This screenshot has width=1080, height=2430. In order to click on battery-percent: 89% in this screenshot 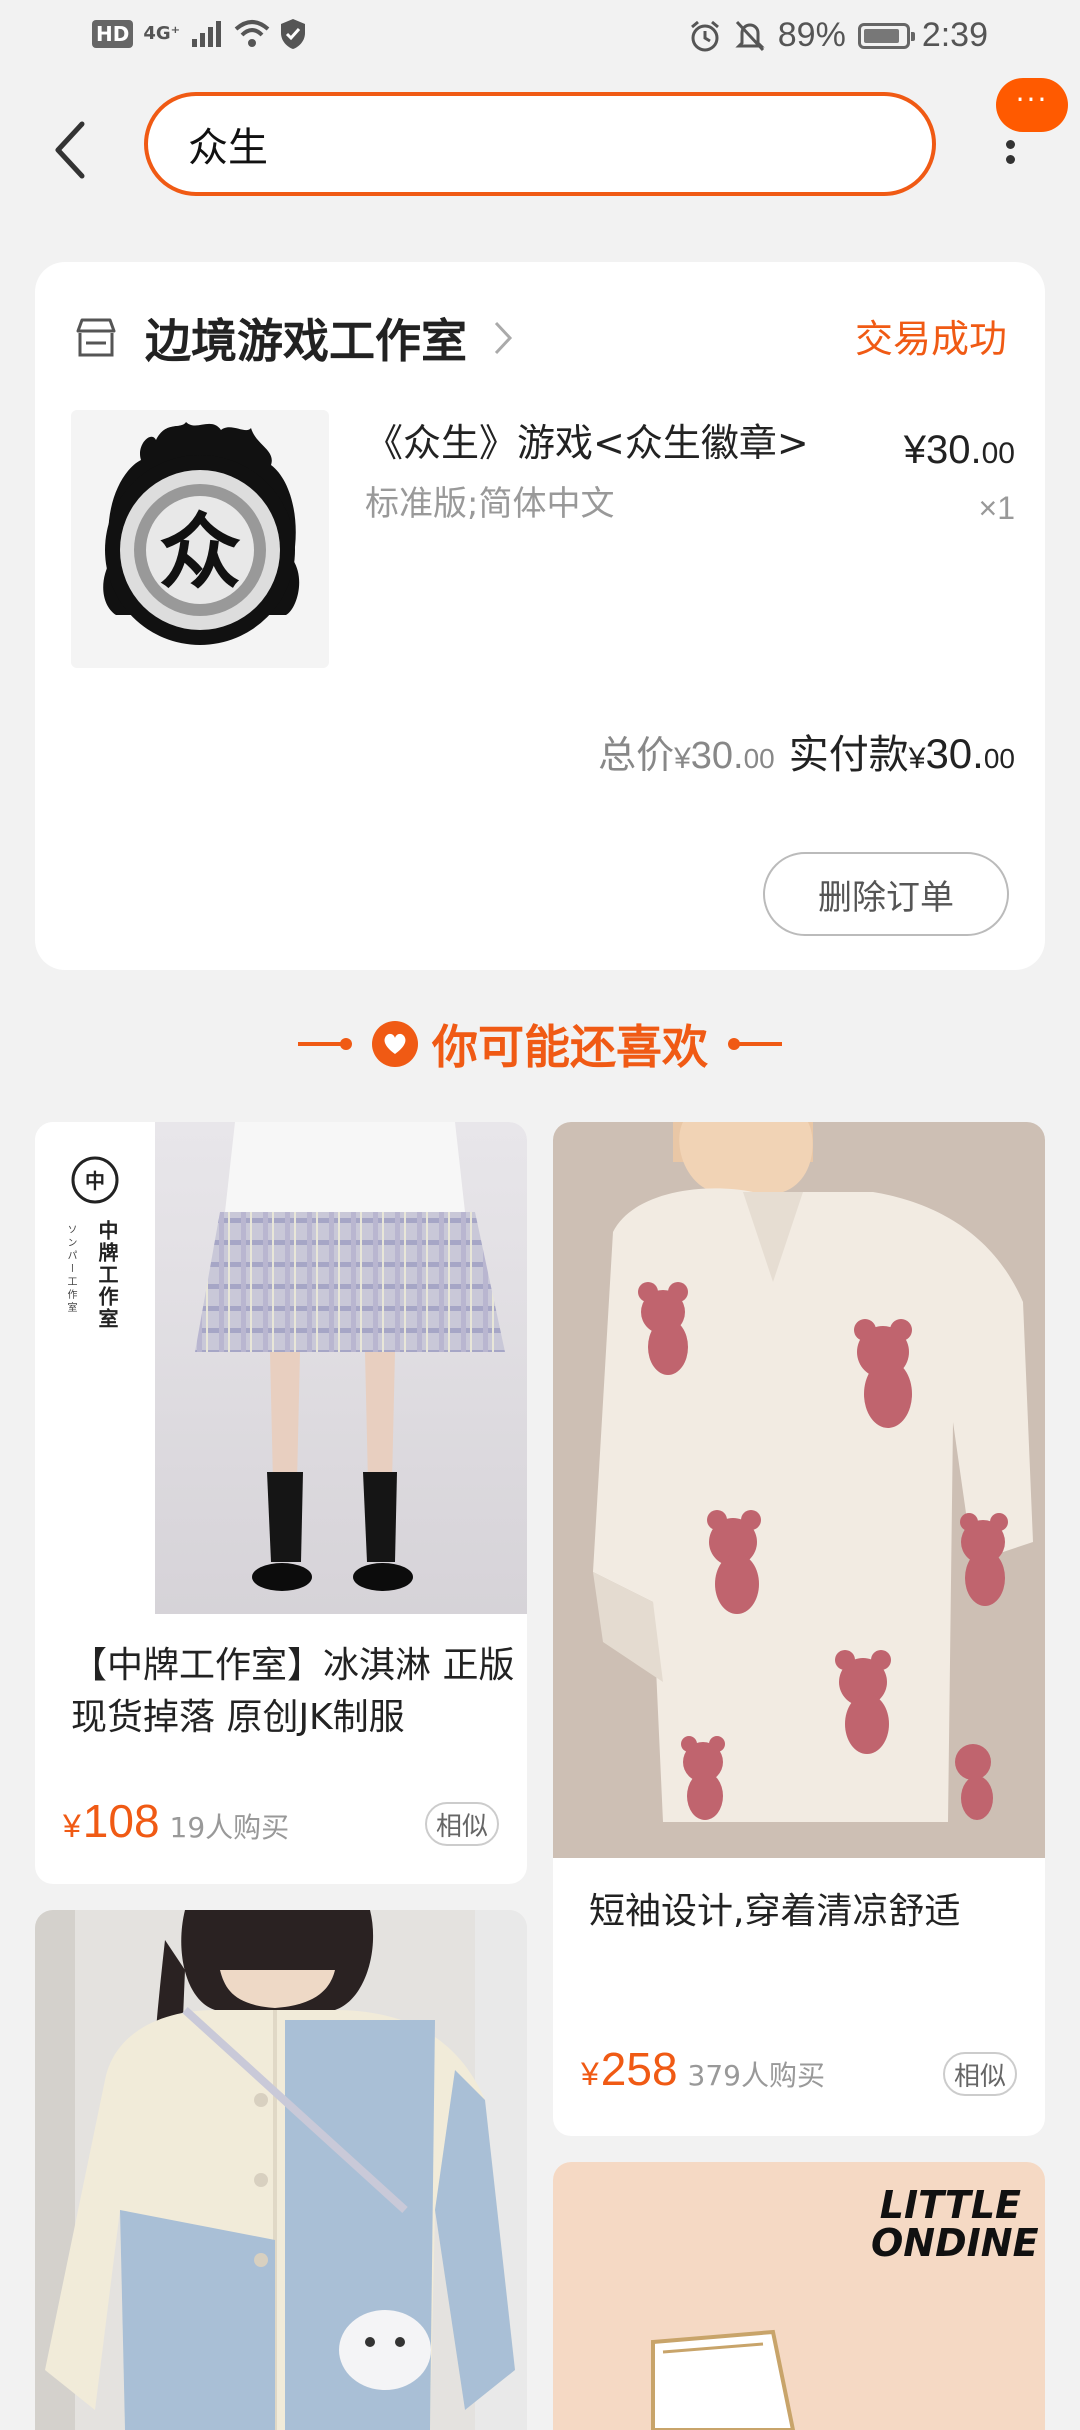, I will do `click(811, 35)`.